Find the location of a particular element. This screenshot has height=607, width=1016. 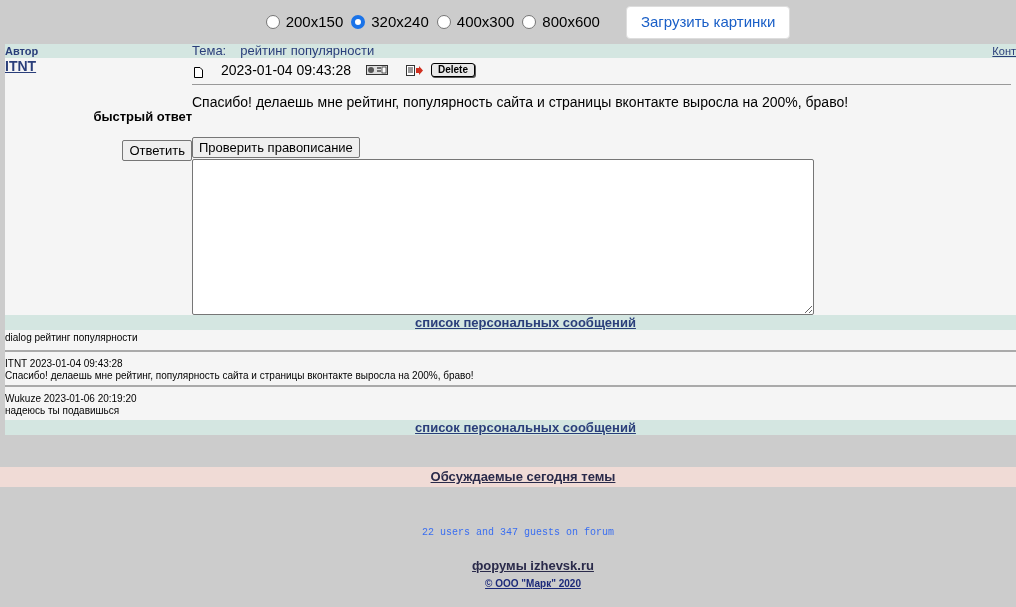

copyright-link: © ООО "Марк" 2020 is located at coordinates (518, 583).